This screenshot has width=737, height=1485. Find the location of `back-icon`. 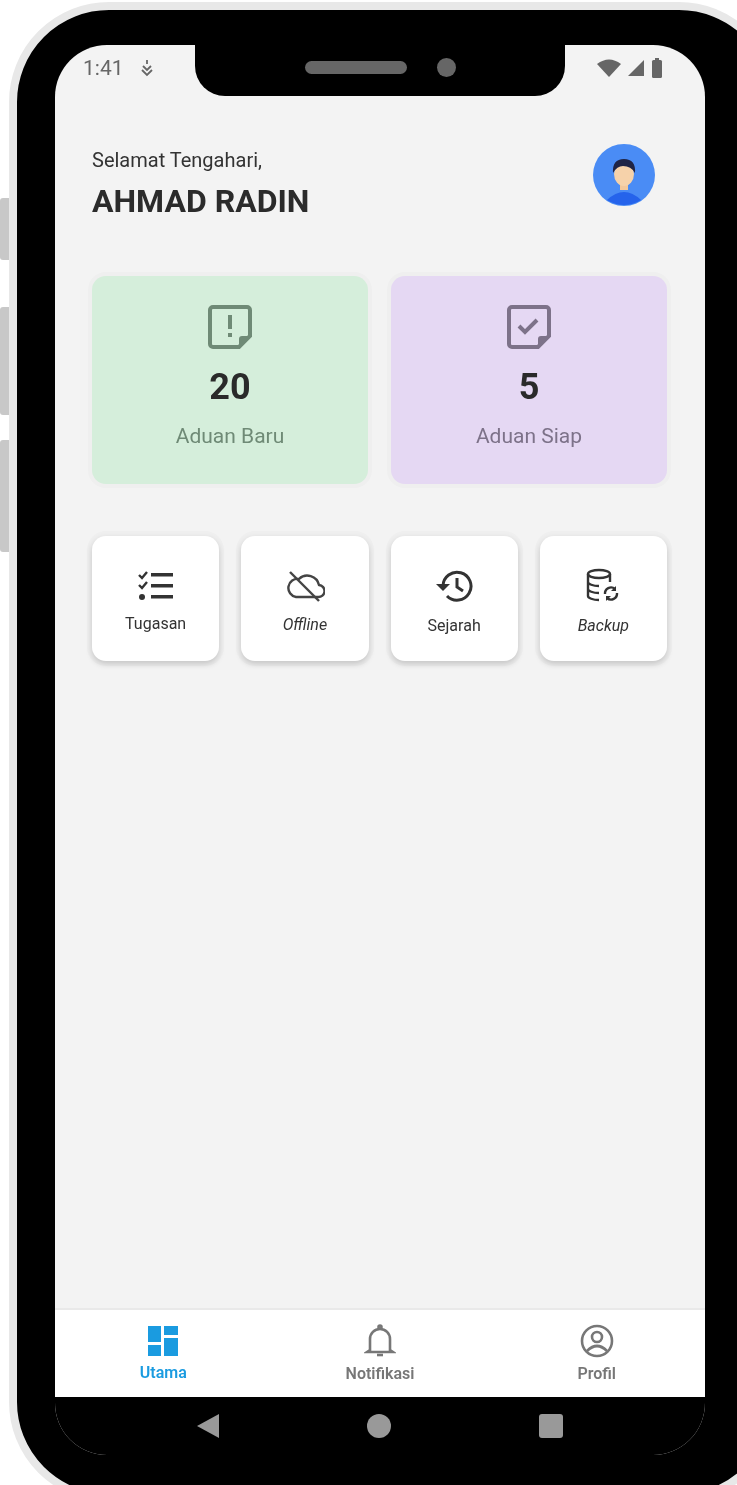

back-icon is located at coordinates (208, 1426).